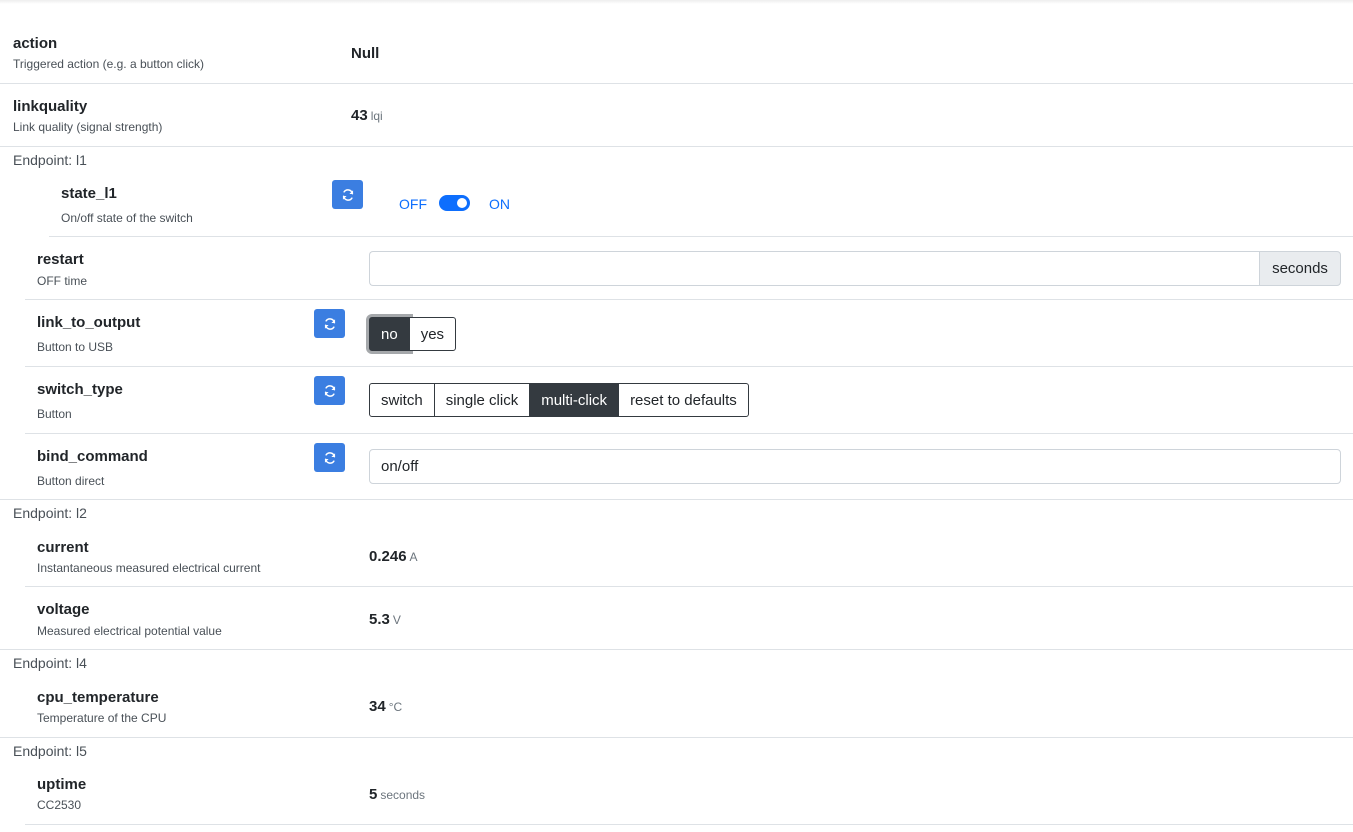 This screenshot has height=832, width=1353. Describe the element at coordinates (63, 547) in the screenshot. I see `current-name: current` at that location.